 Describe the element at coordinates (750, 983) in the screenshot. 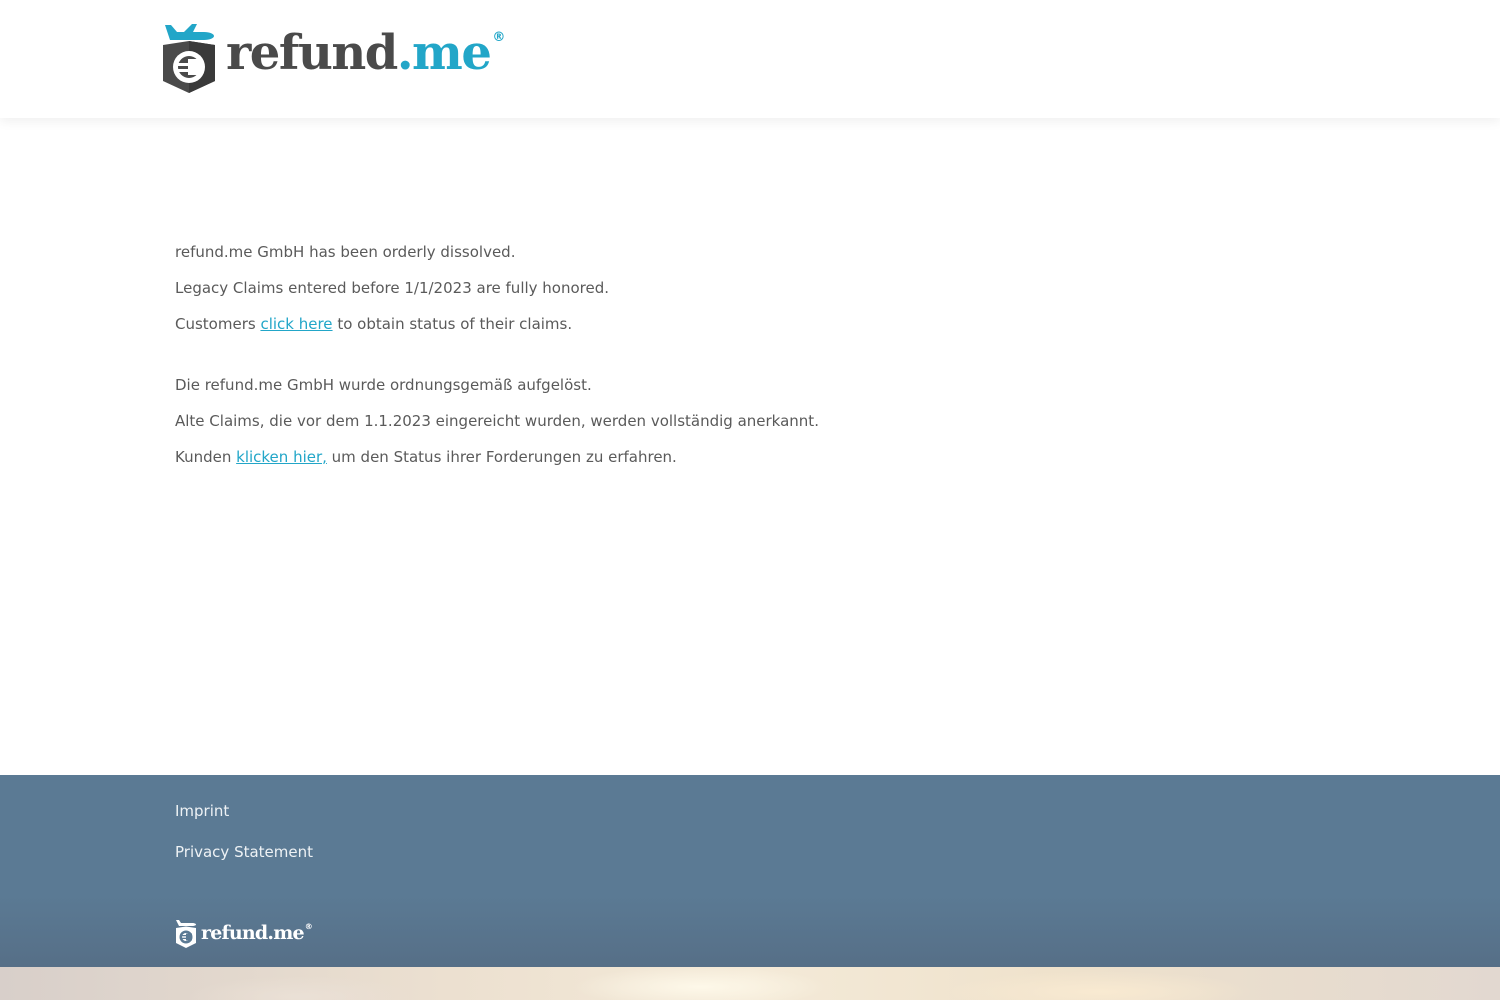

I see `background-sky-image` at that location.